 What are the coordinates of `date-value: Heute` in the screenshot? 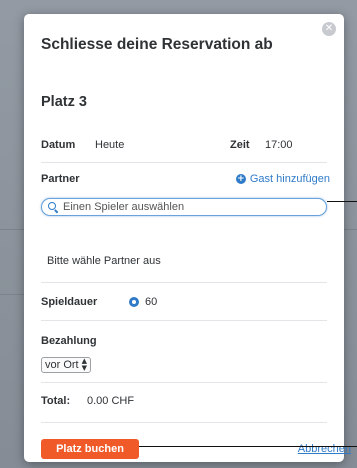 It's located at (110, 145).